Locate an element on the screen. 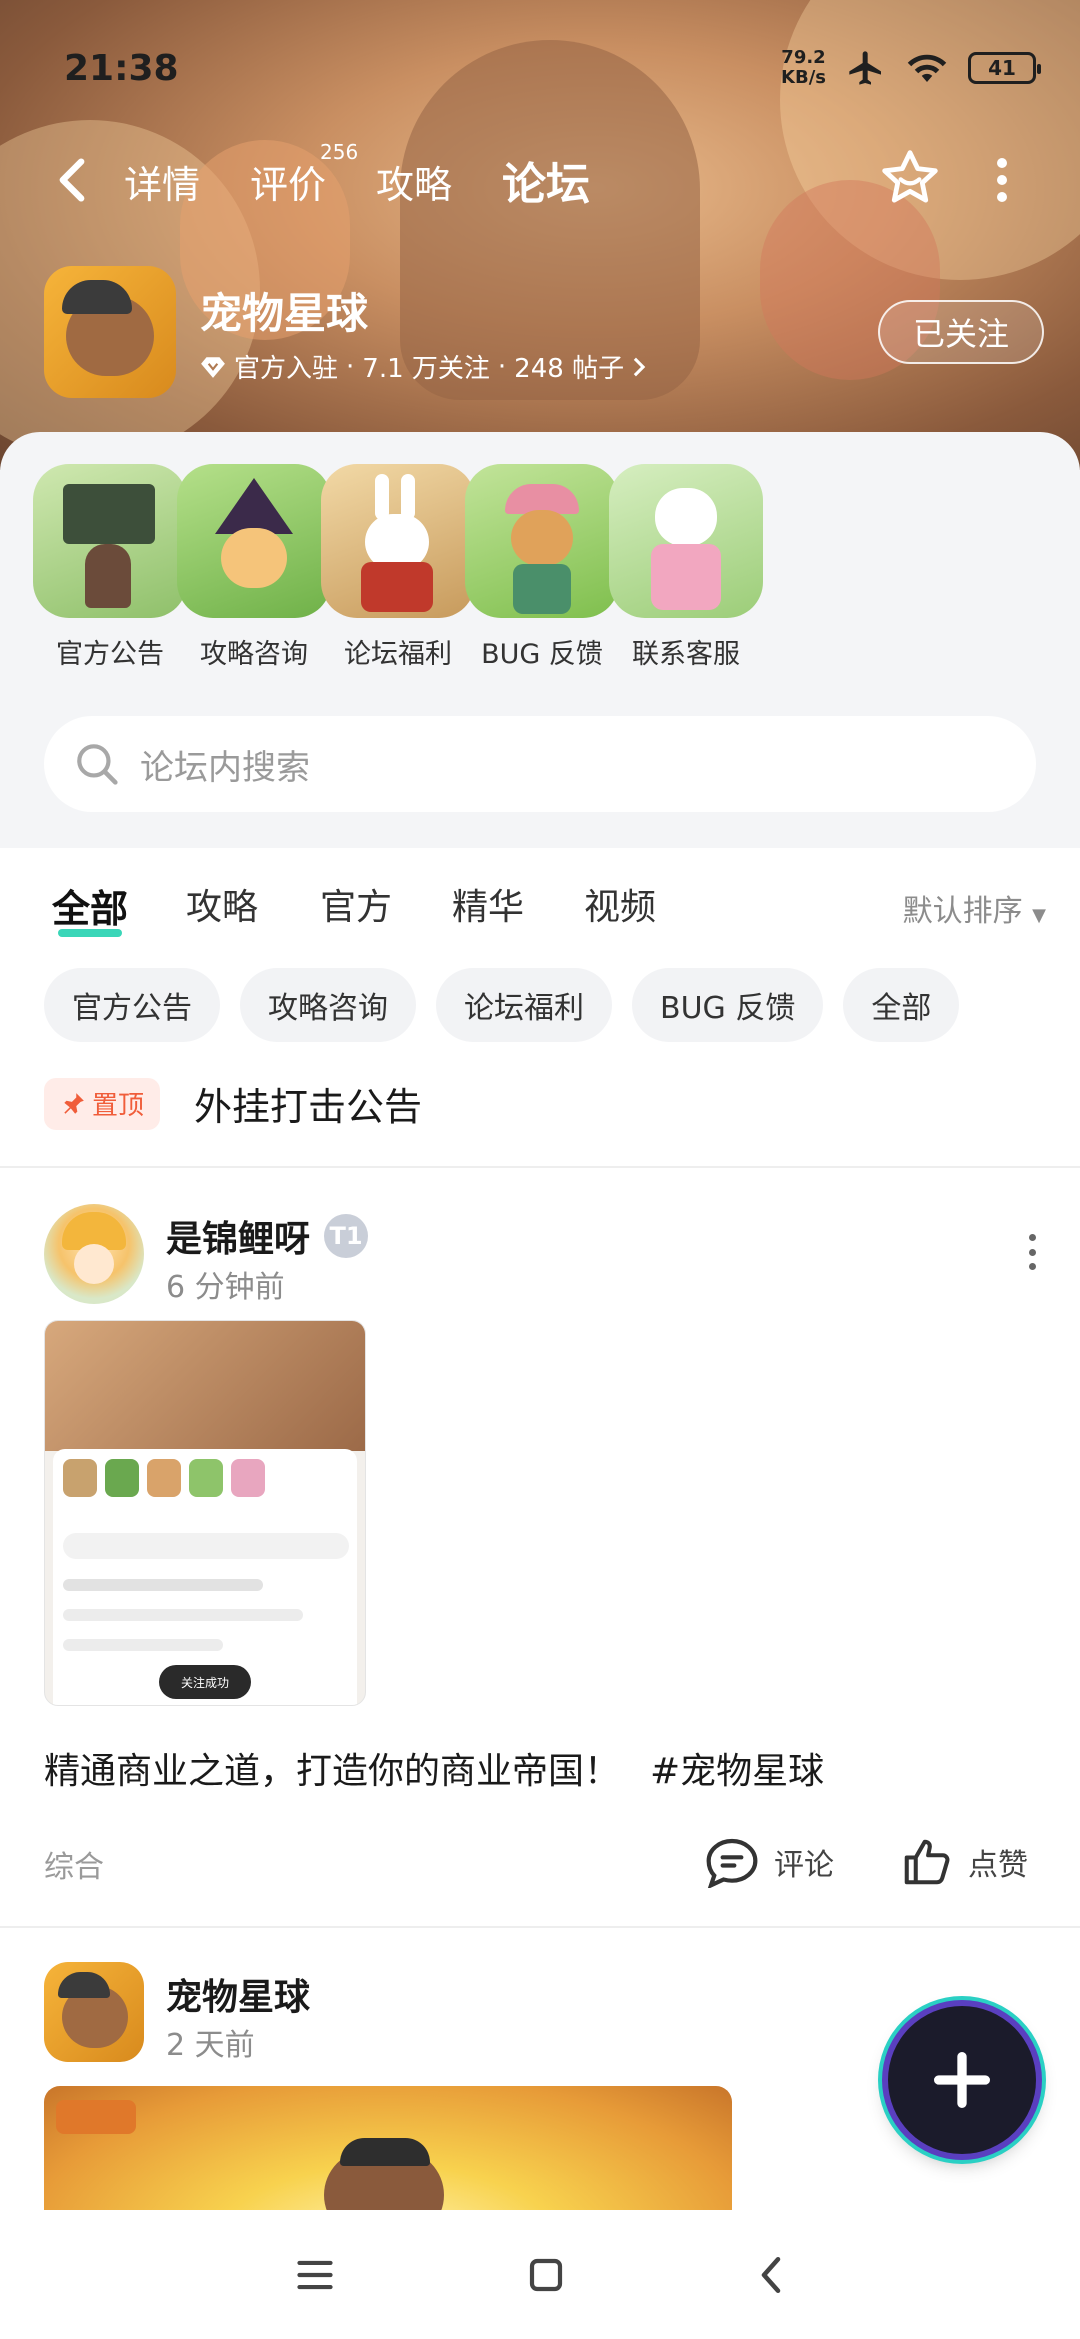  chip-bug-feedback: BUG 反馈 is located at coordinates (728, 1005).